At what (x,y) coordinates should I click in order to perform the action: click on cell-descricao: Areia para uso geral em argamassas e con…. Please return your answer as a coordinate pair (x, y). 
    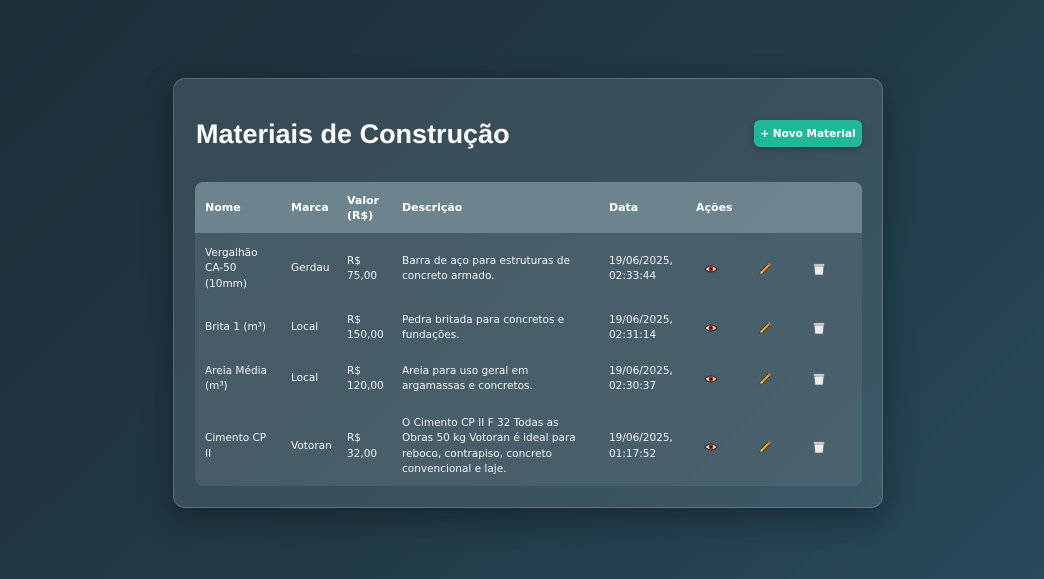
    Looking at the image, I should click on (467, 378).